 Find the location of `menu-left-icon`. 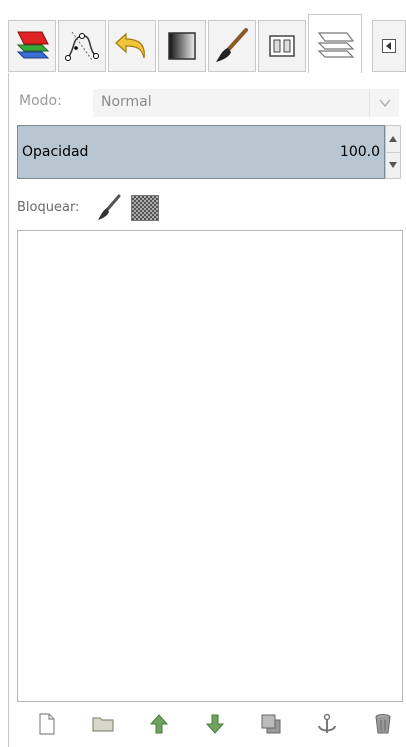

menu-left-icon is located at coordinates (389, 46).